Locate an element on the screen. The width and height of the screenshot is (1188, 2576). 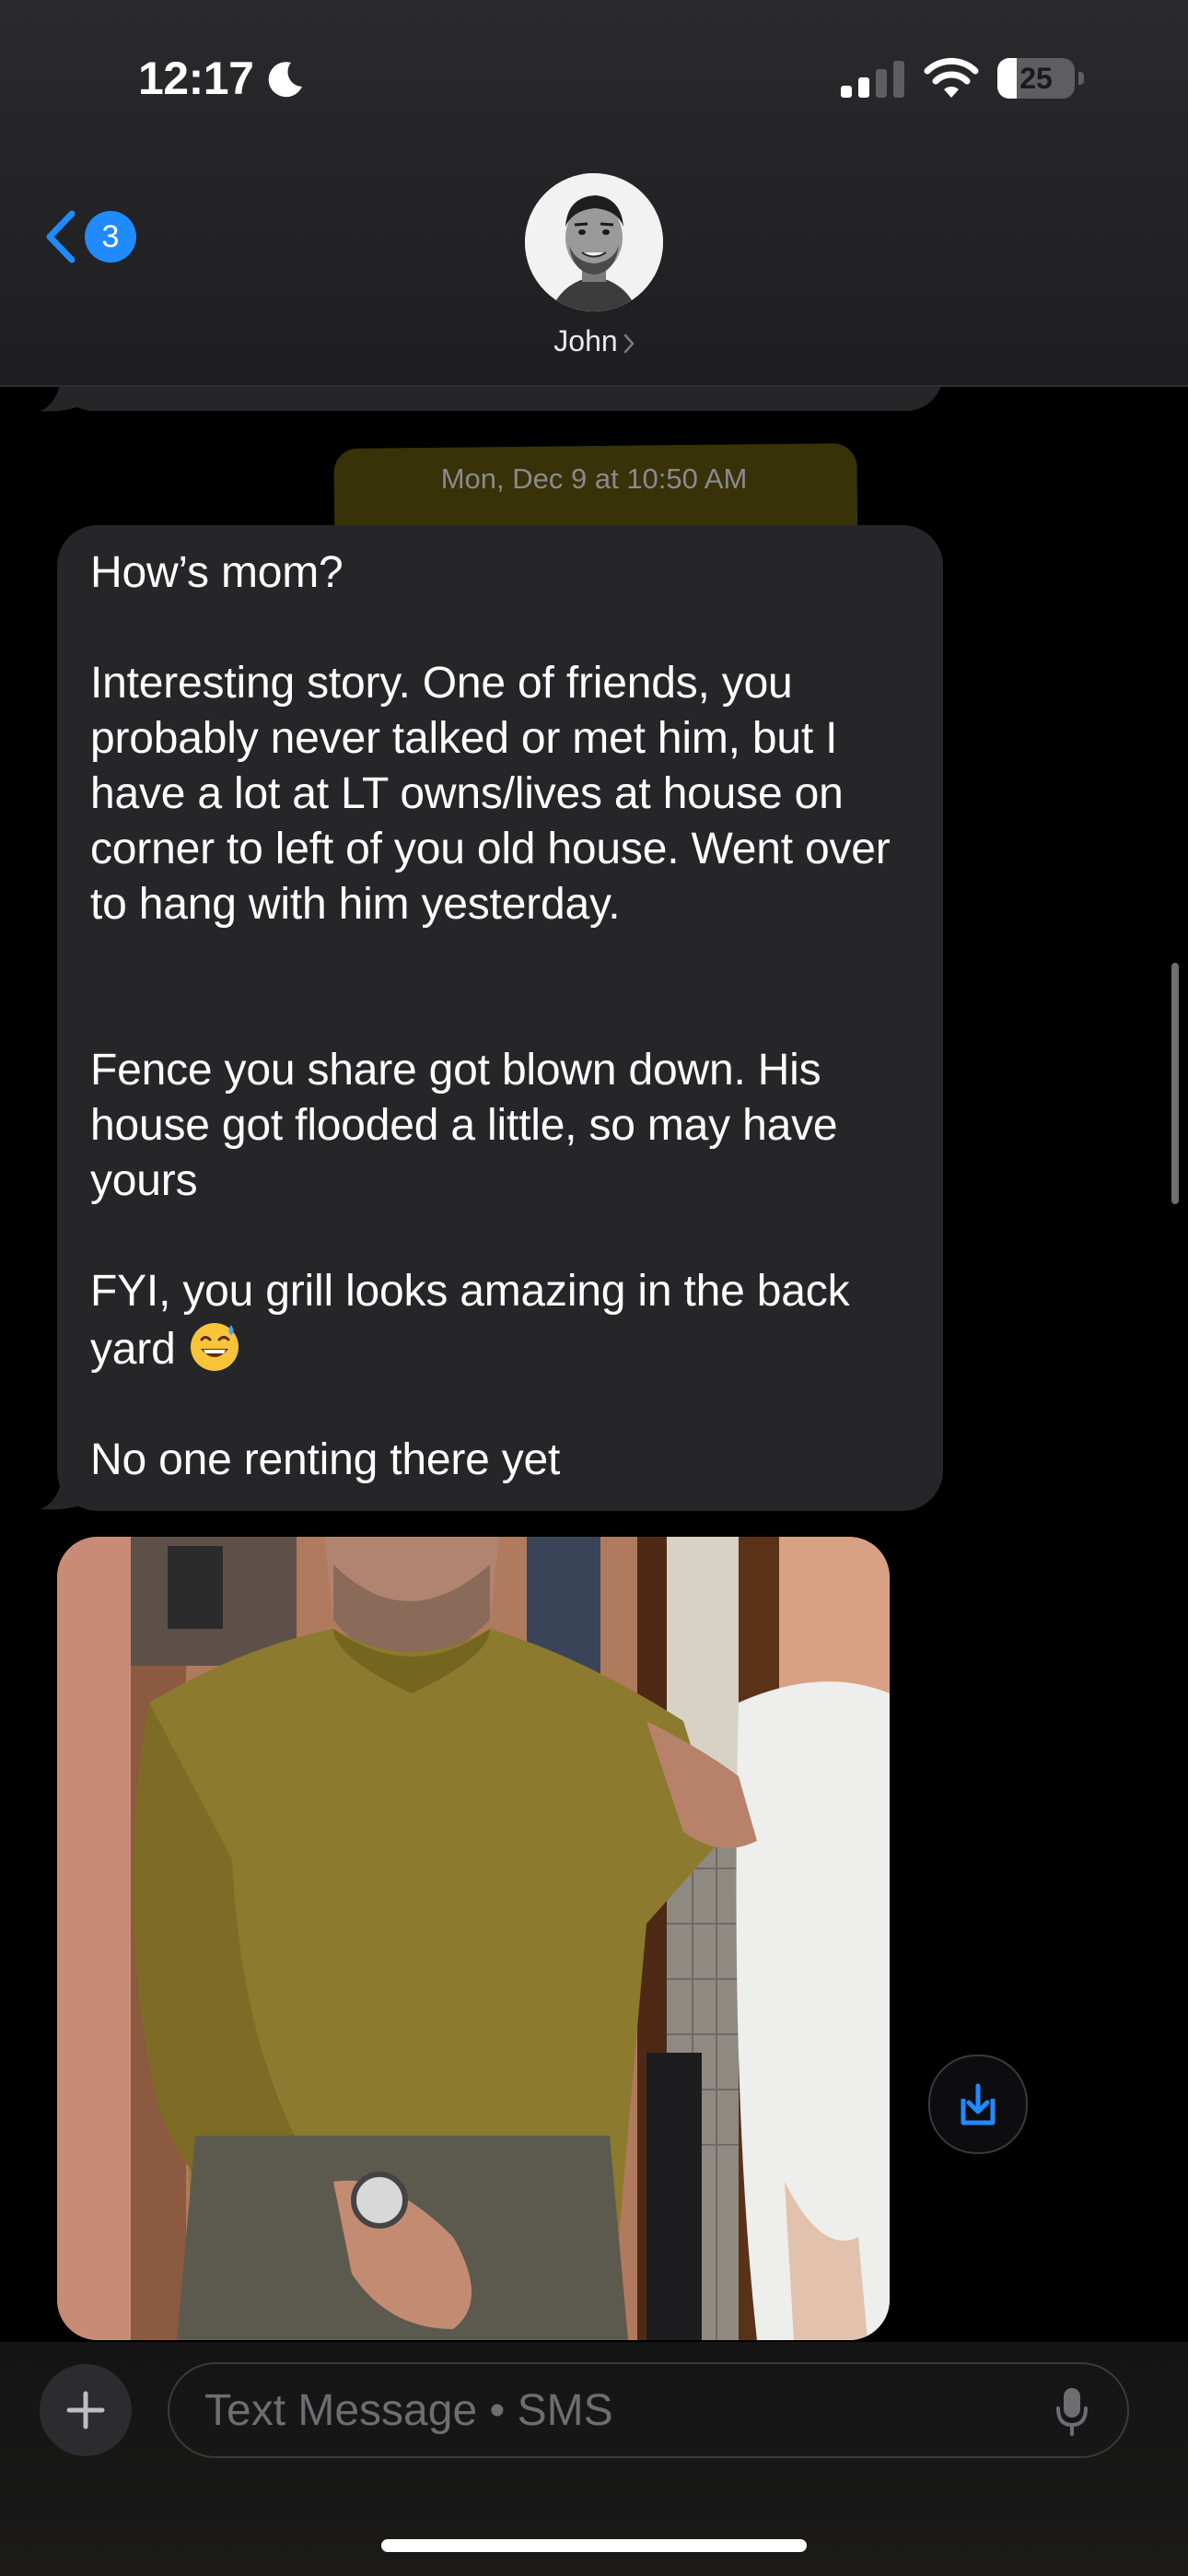
signal-icon is located at coordinates (872, 79).